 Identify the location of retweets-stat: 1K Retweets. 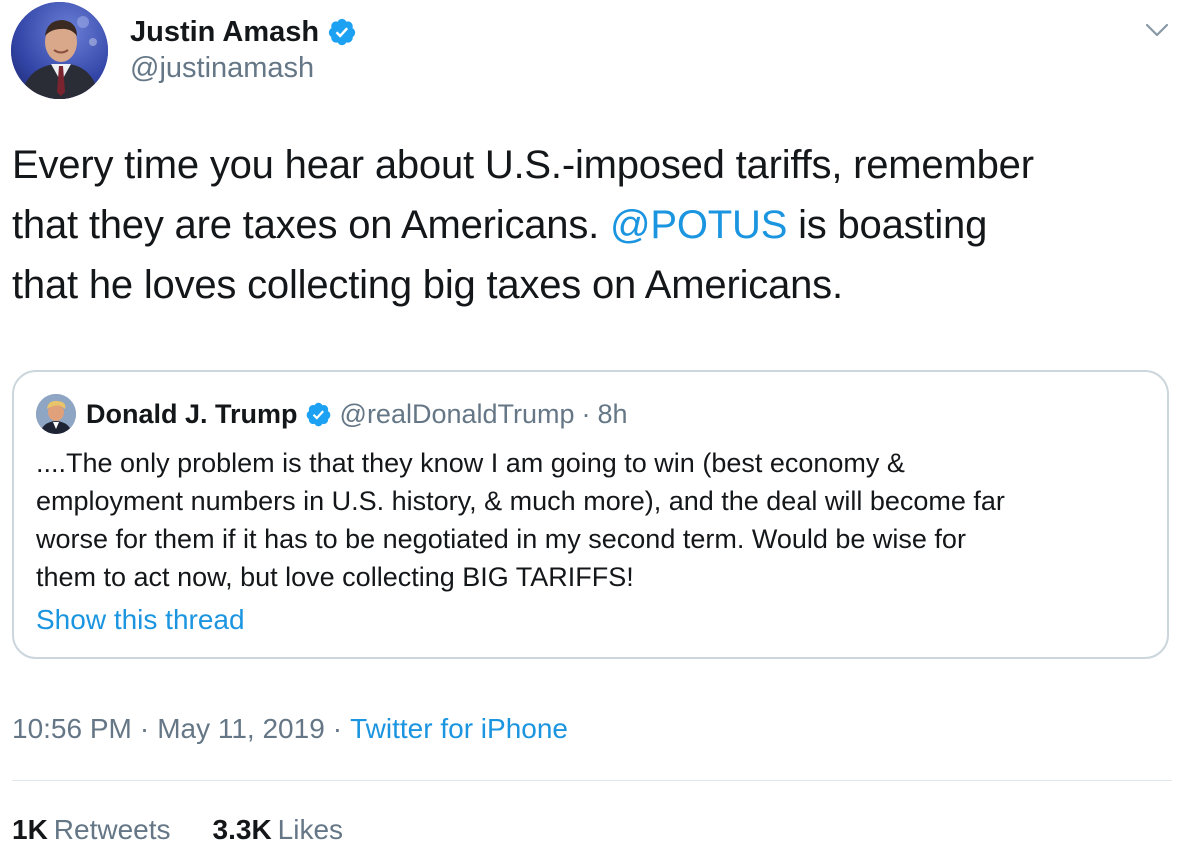
(91, 830).